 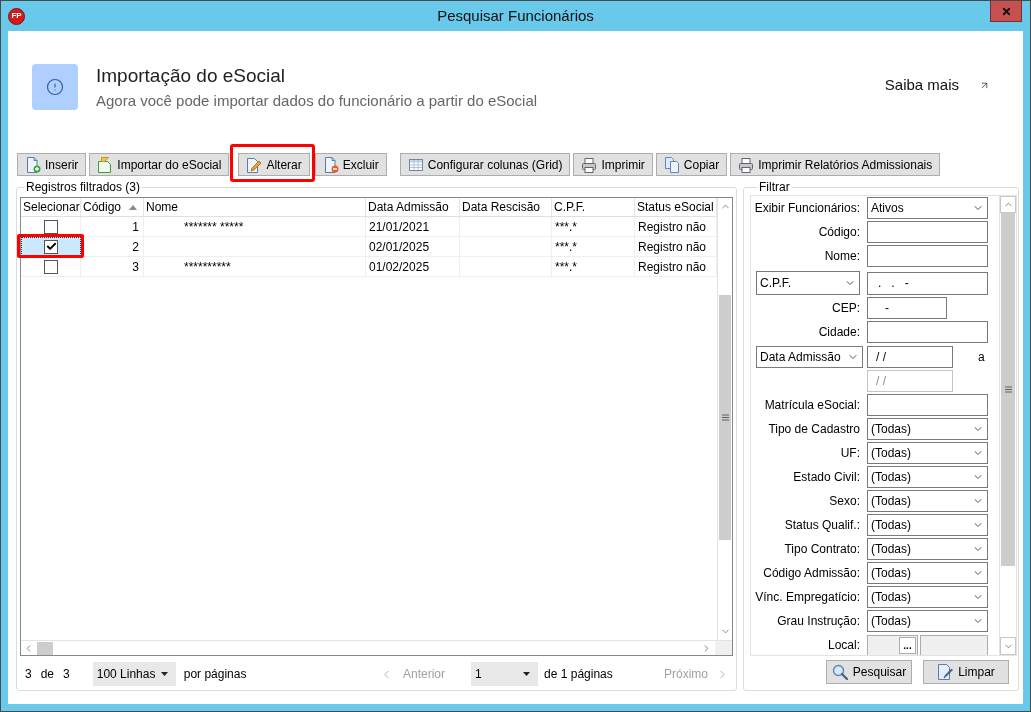 I want to click on copy-button: Copiar, so click(x=691, y=164).